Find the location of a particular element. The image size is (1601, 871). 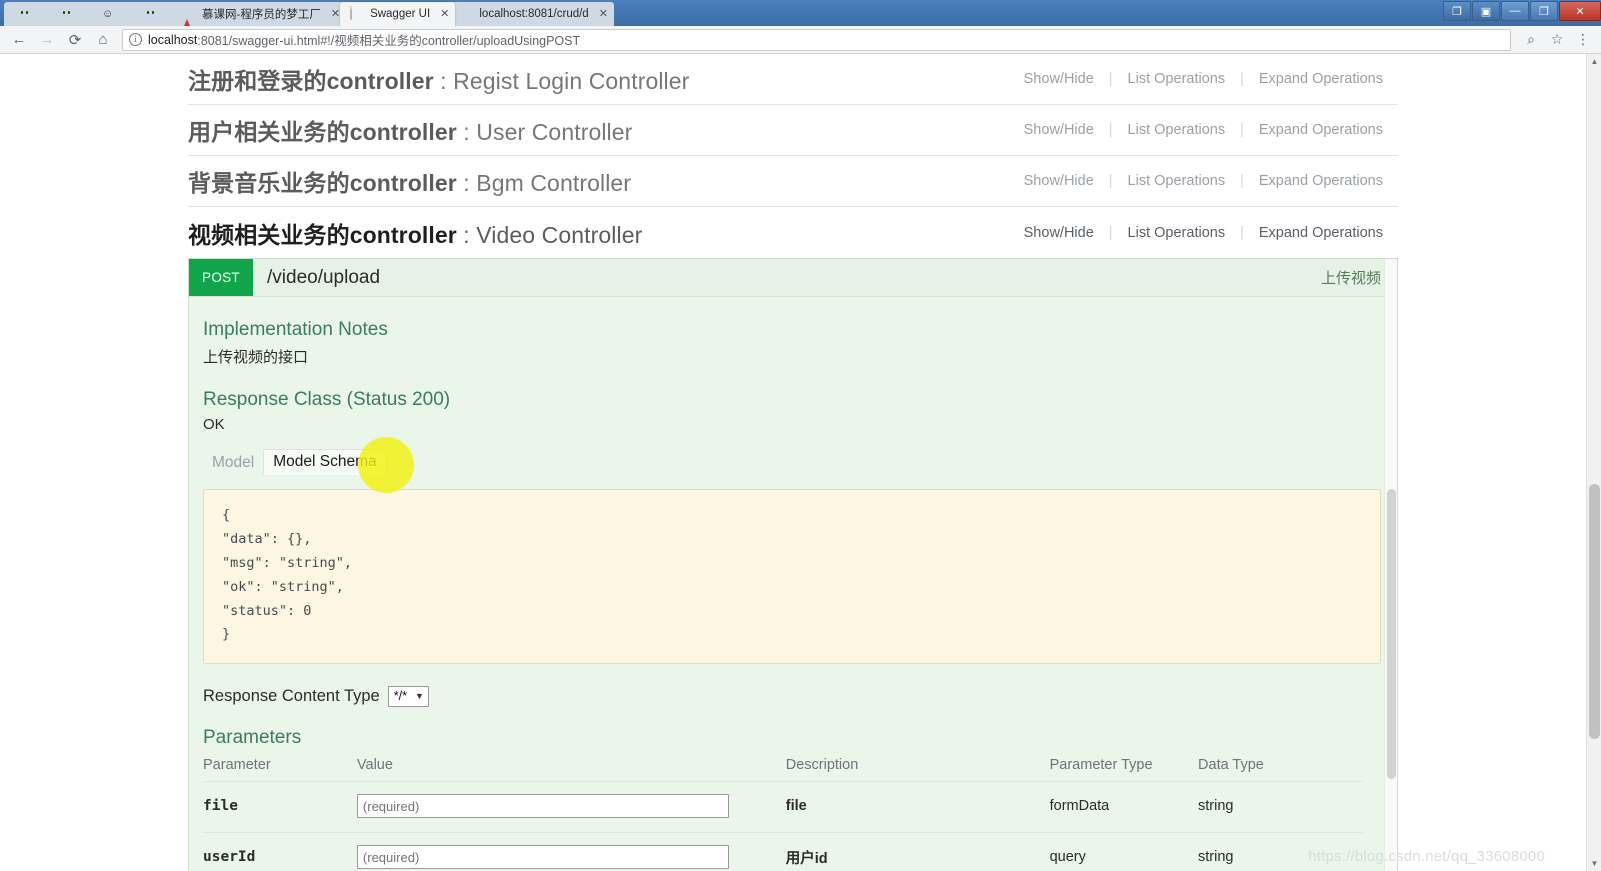

person-icon: ☺ is located at coordinates (108, 14).